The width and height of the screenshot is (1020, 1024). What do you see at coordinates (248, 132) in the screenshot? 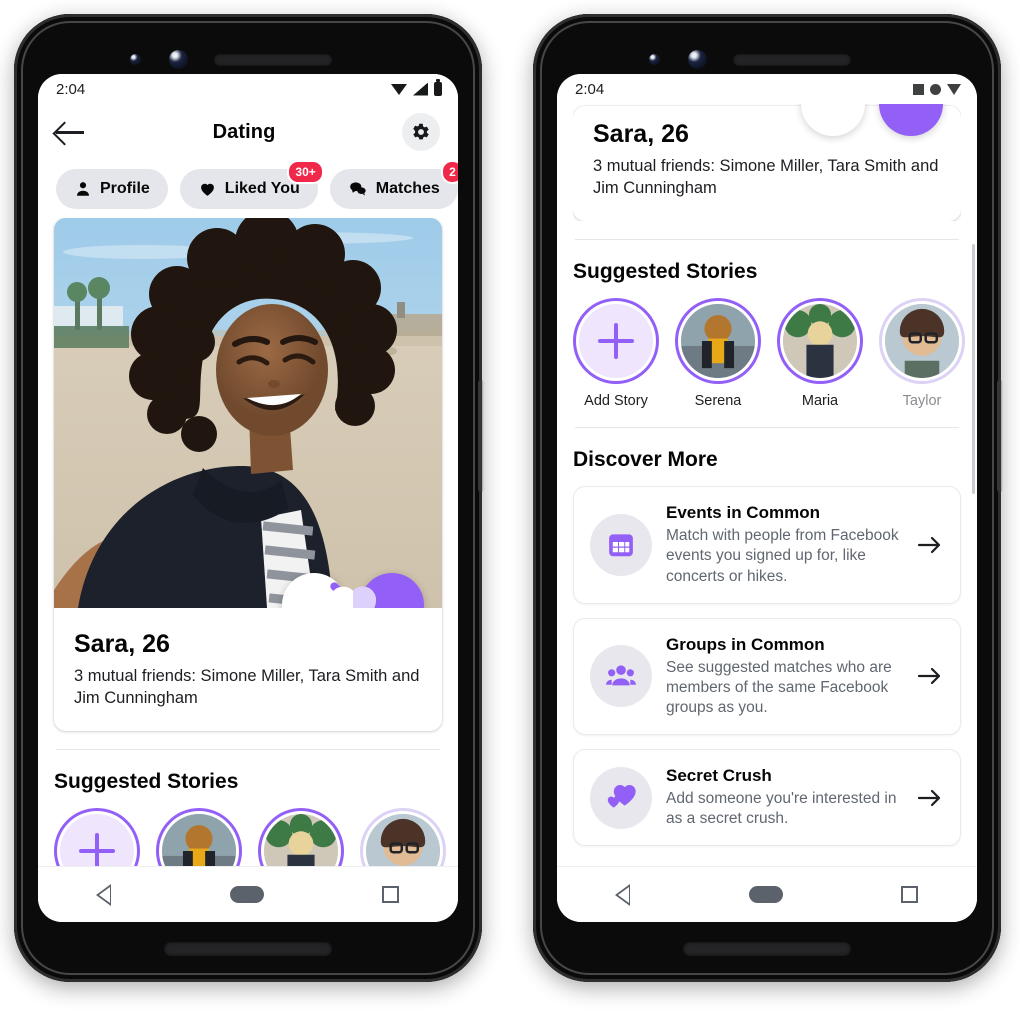
I see `app-header: Dating` at bounding box center [248, 132].